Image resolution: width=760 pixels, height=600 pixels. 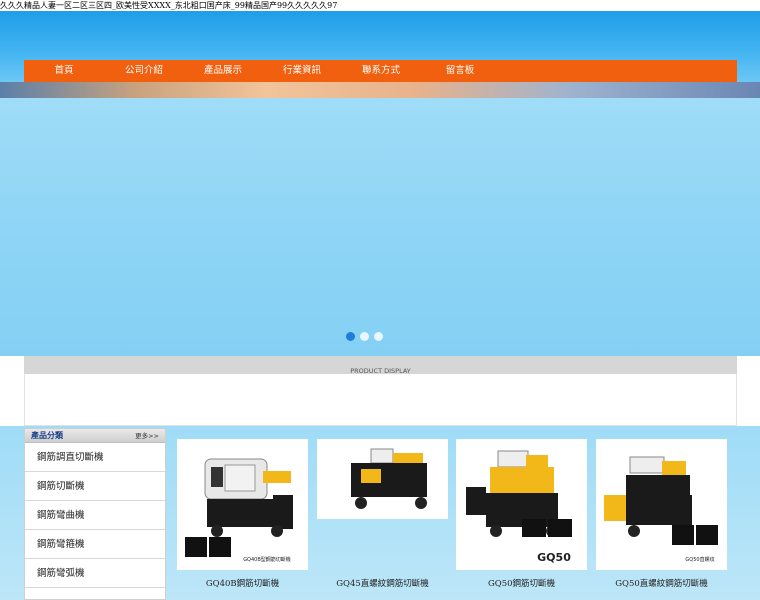 I want to click on product-card-gq50-thread: GQ50直螺纹, so click(x=661, y=504).